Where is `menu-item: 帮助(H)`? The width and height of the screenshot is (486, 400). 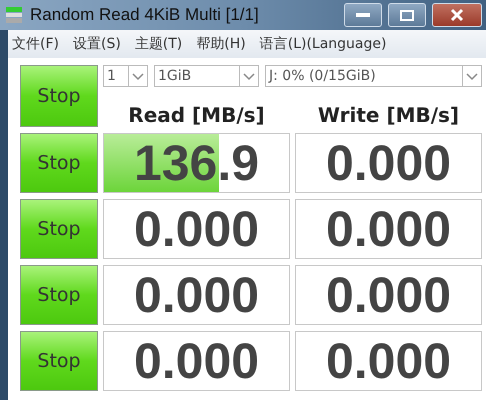
menu-item: 帮助(H) is located at coordinates (221, 44).